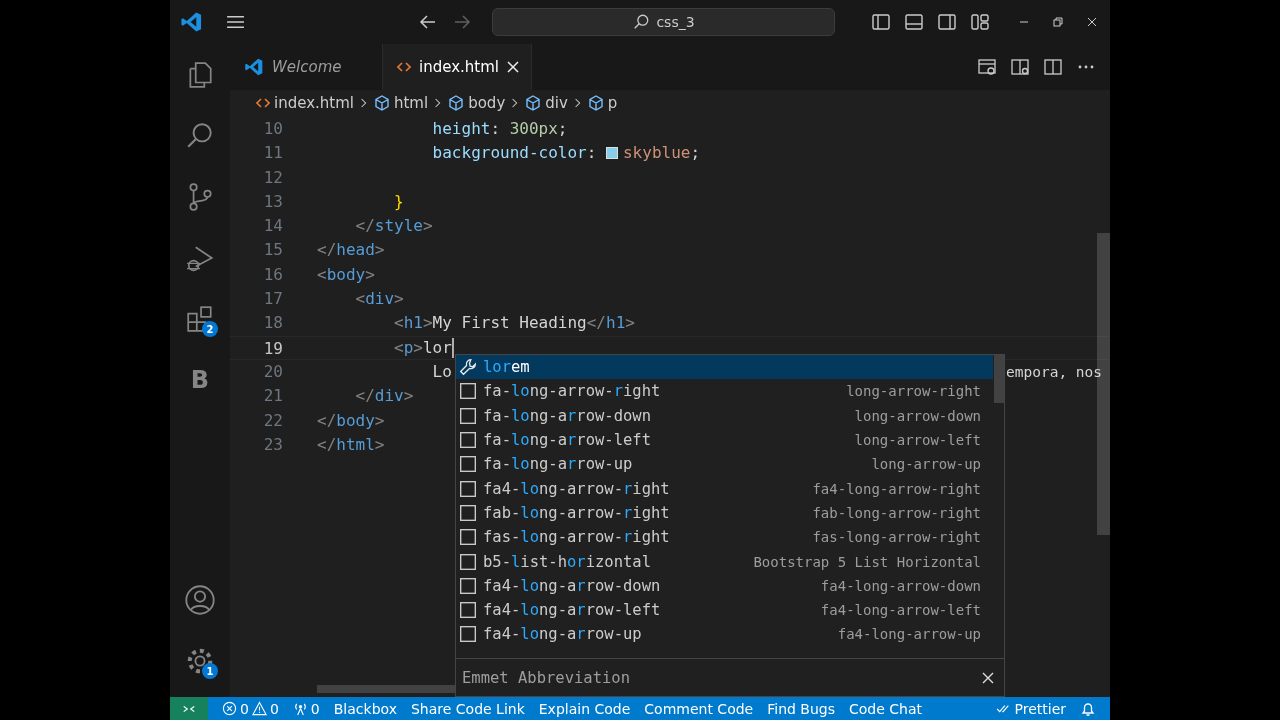 The width and height of the screenshot is (1280, 720). What do you see at coordinates (272, 274) in the screenshot?
I see `line-number: 16` at bounding box center [272, 274].